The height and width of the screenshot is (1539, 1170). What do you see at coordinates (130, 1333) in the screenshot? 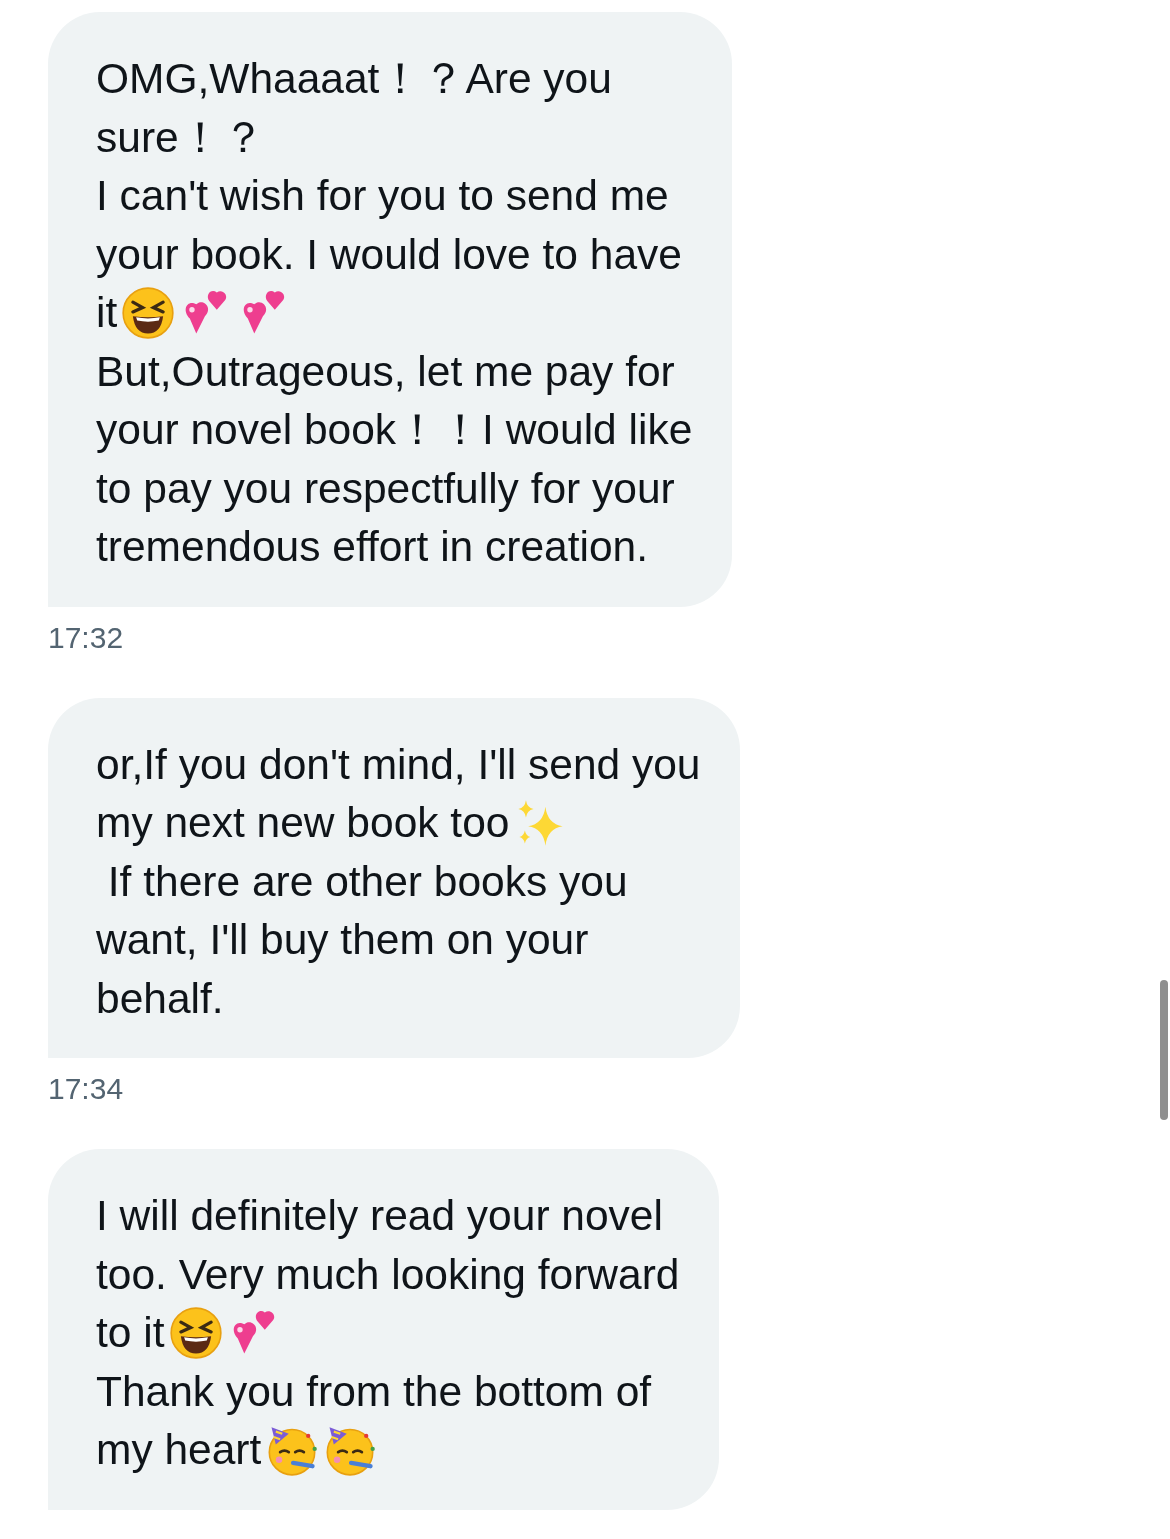
I see `message-text: to it` at bounding box center [130, 1333].